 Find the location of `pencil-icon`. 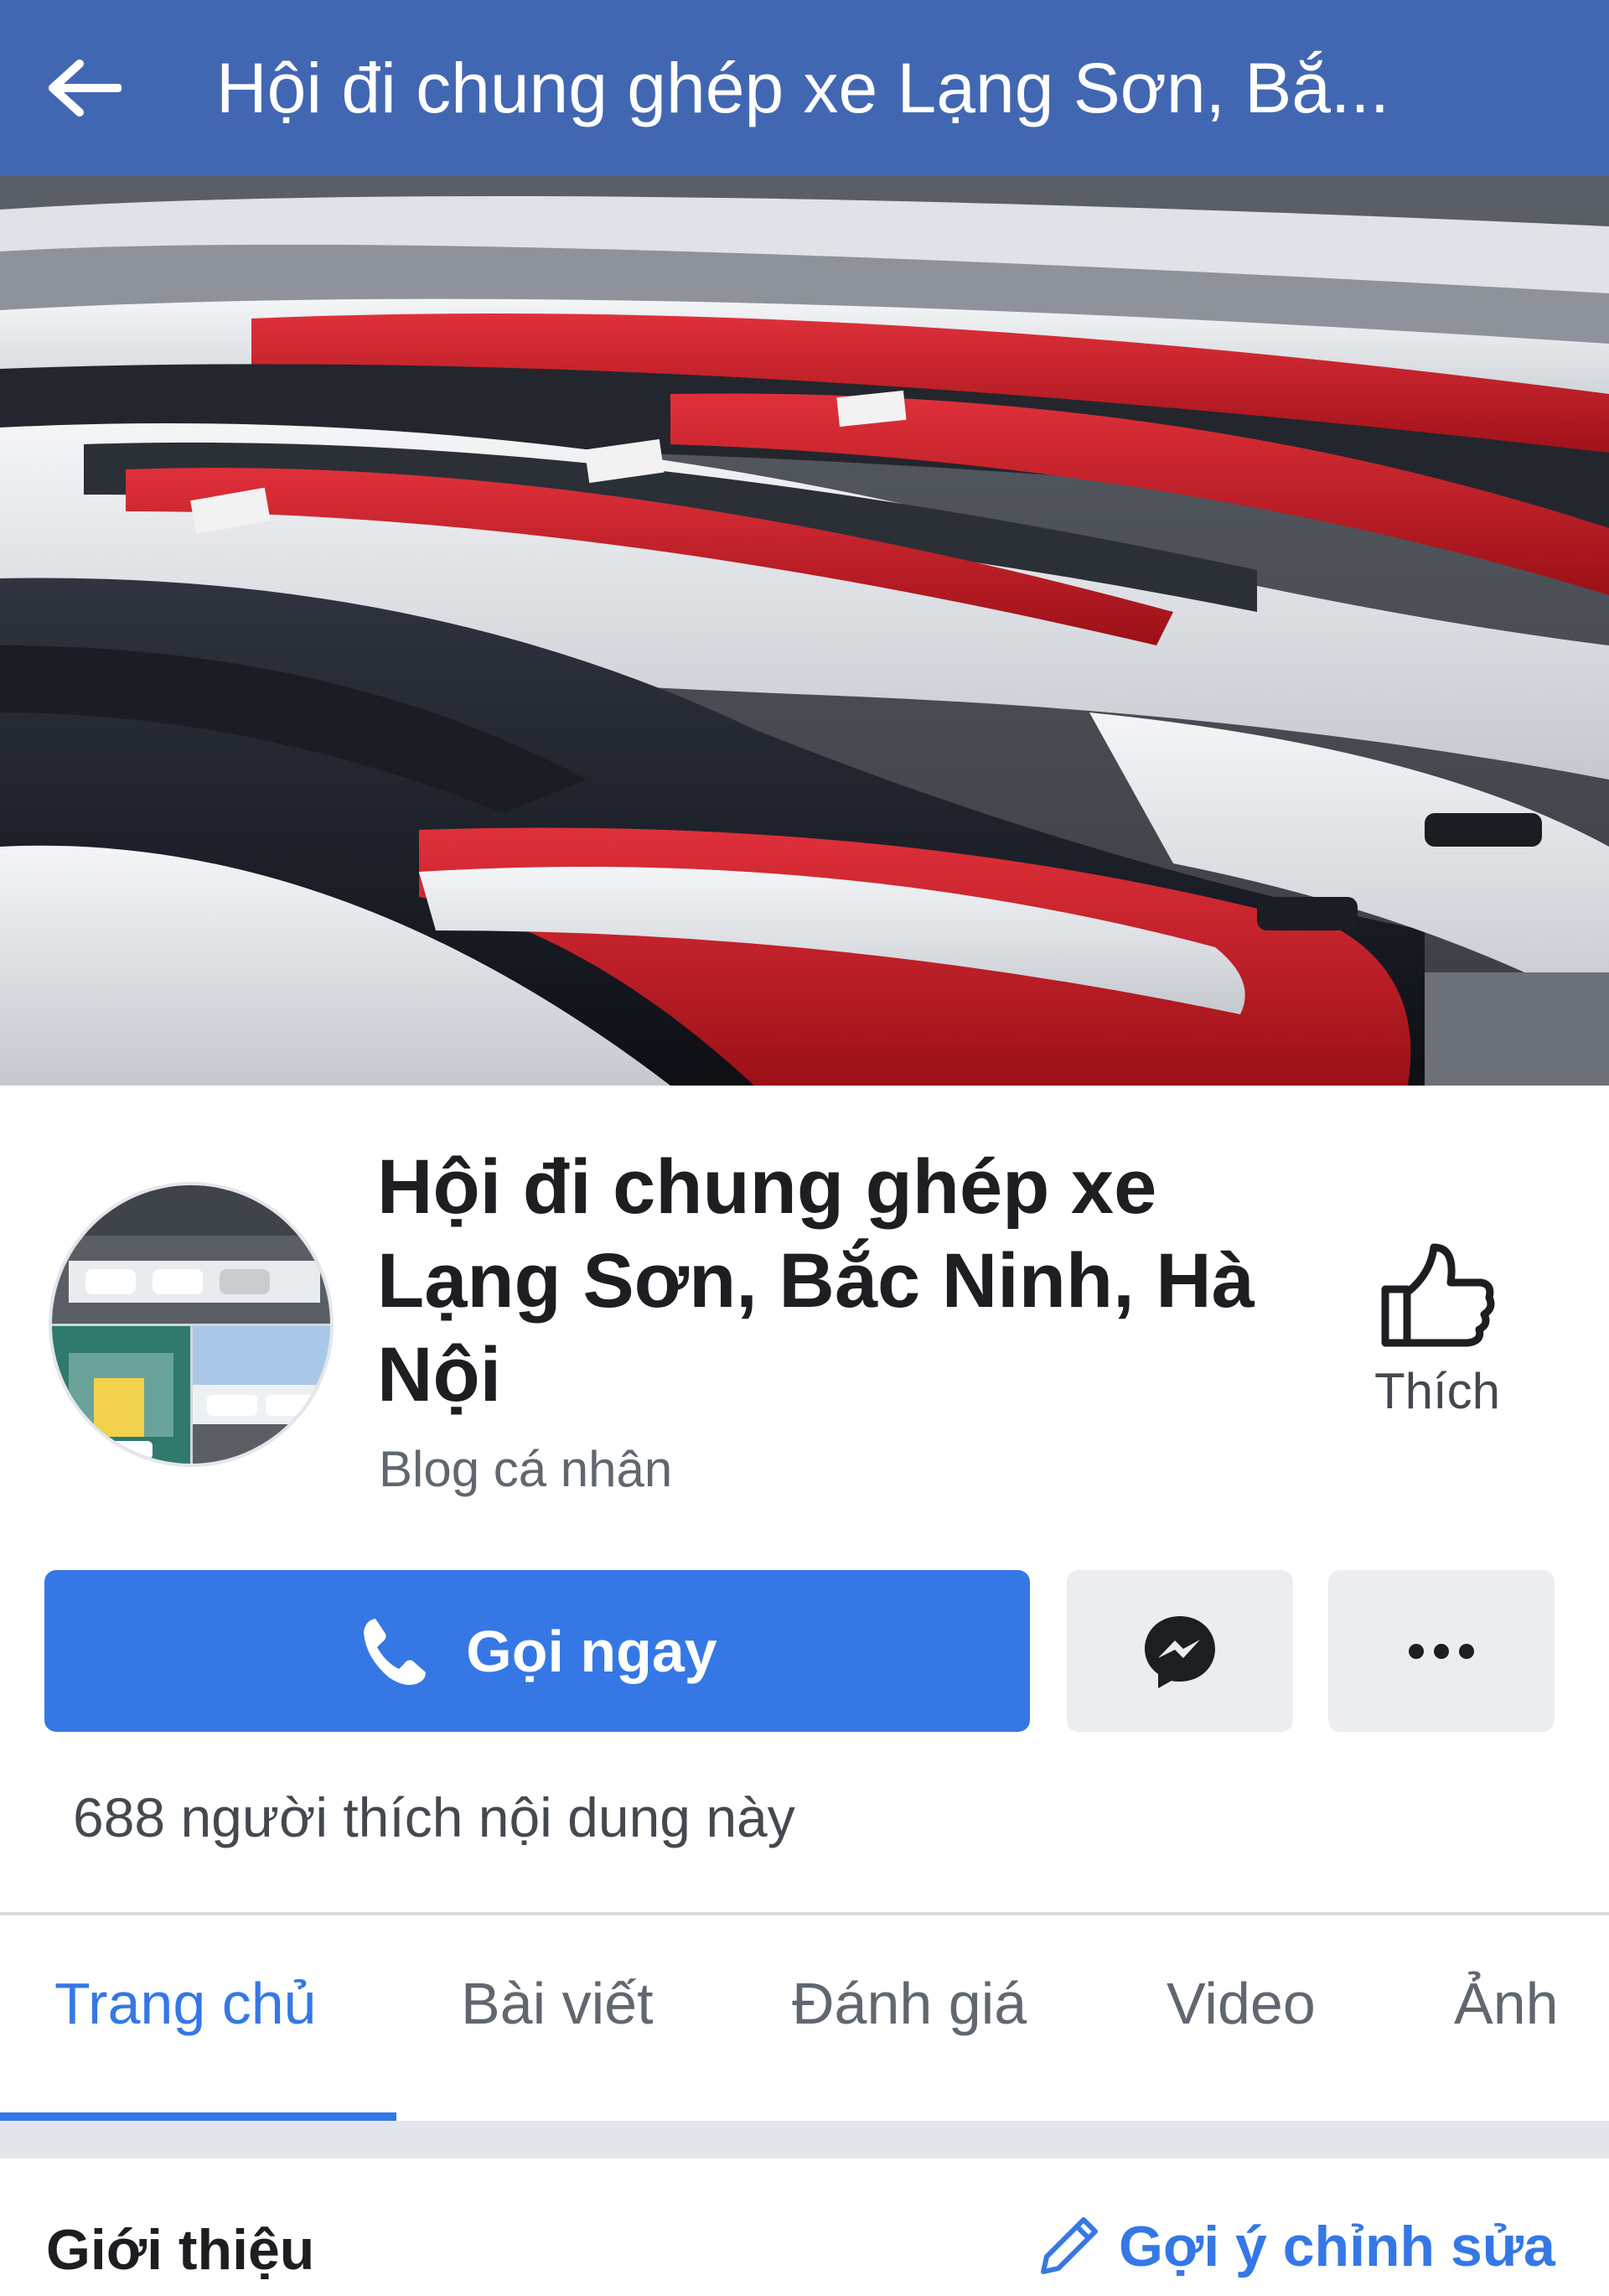

pencil-icon is located at coordinates (1069, 2245).